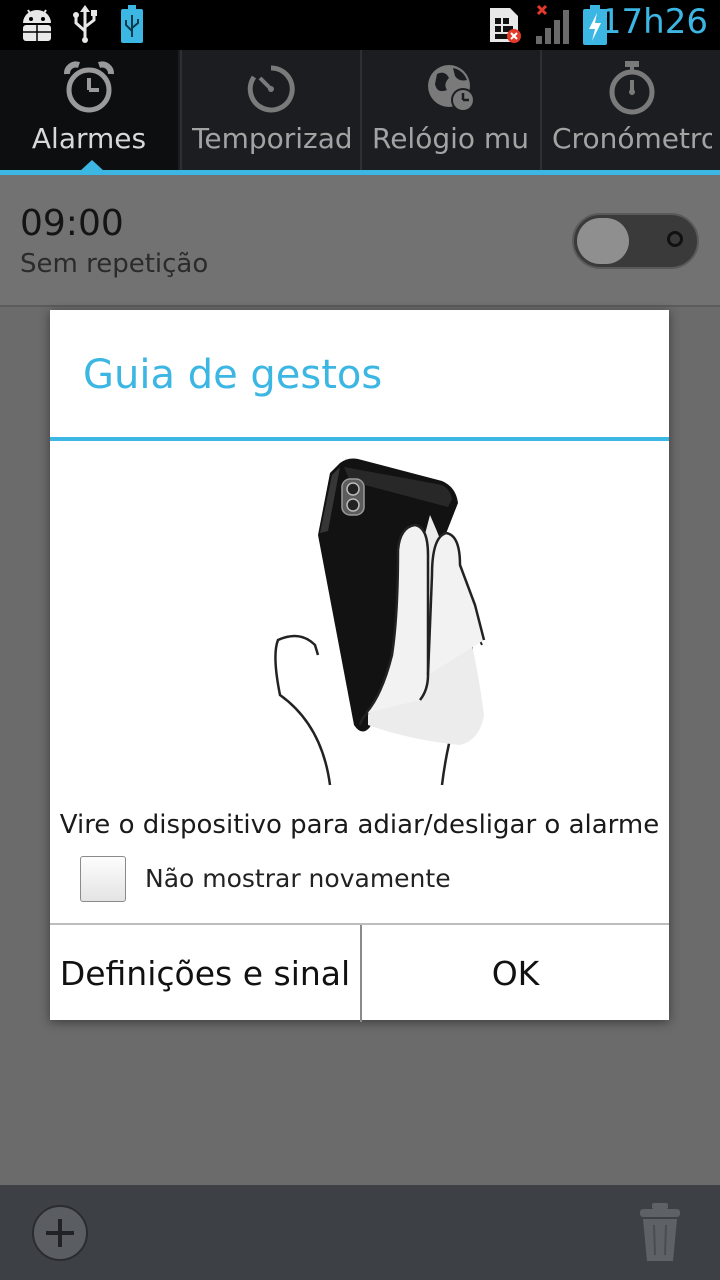 Image resolution: width=720 pixels, height=1280 pixels. What do you see at coordinates (271, 89) in the screenshot?
I see `timer-icon` at bounding box center [271, 89].